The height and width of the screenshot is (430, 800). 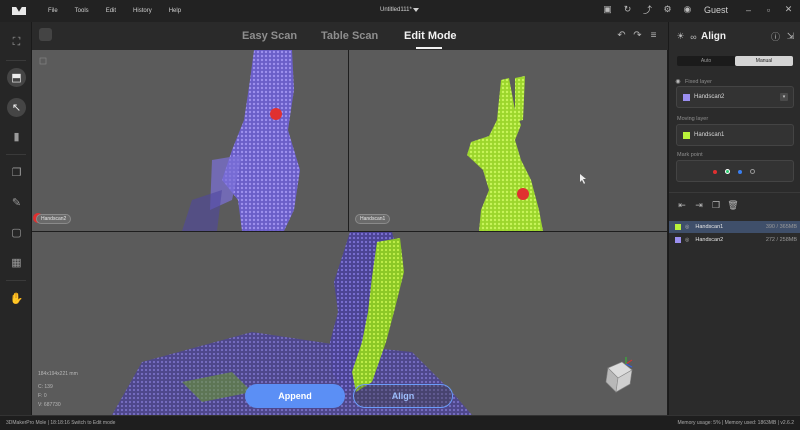 I want to click on tab-easy-scan: Easy Scan, so click(x=269, y=36).